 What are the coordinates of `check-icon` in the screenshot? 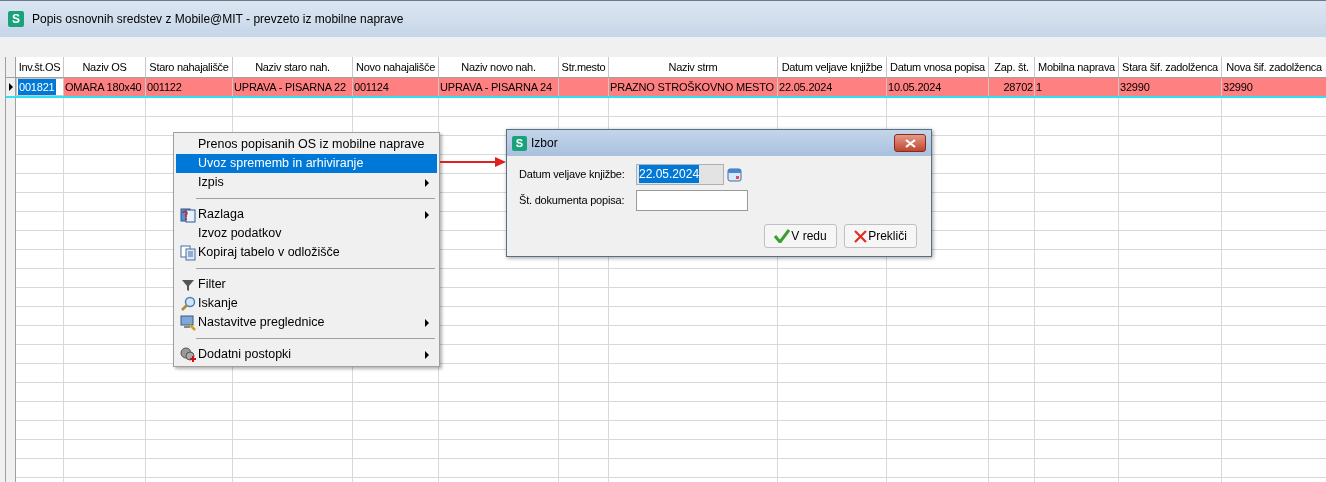 It's located at (782, 236).